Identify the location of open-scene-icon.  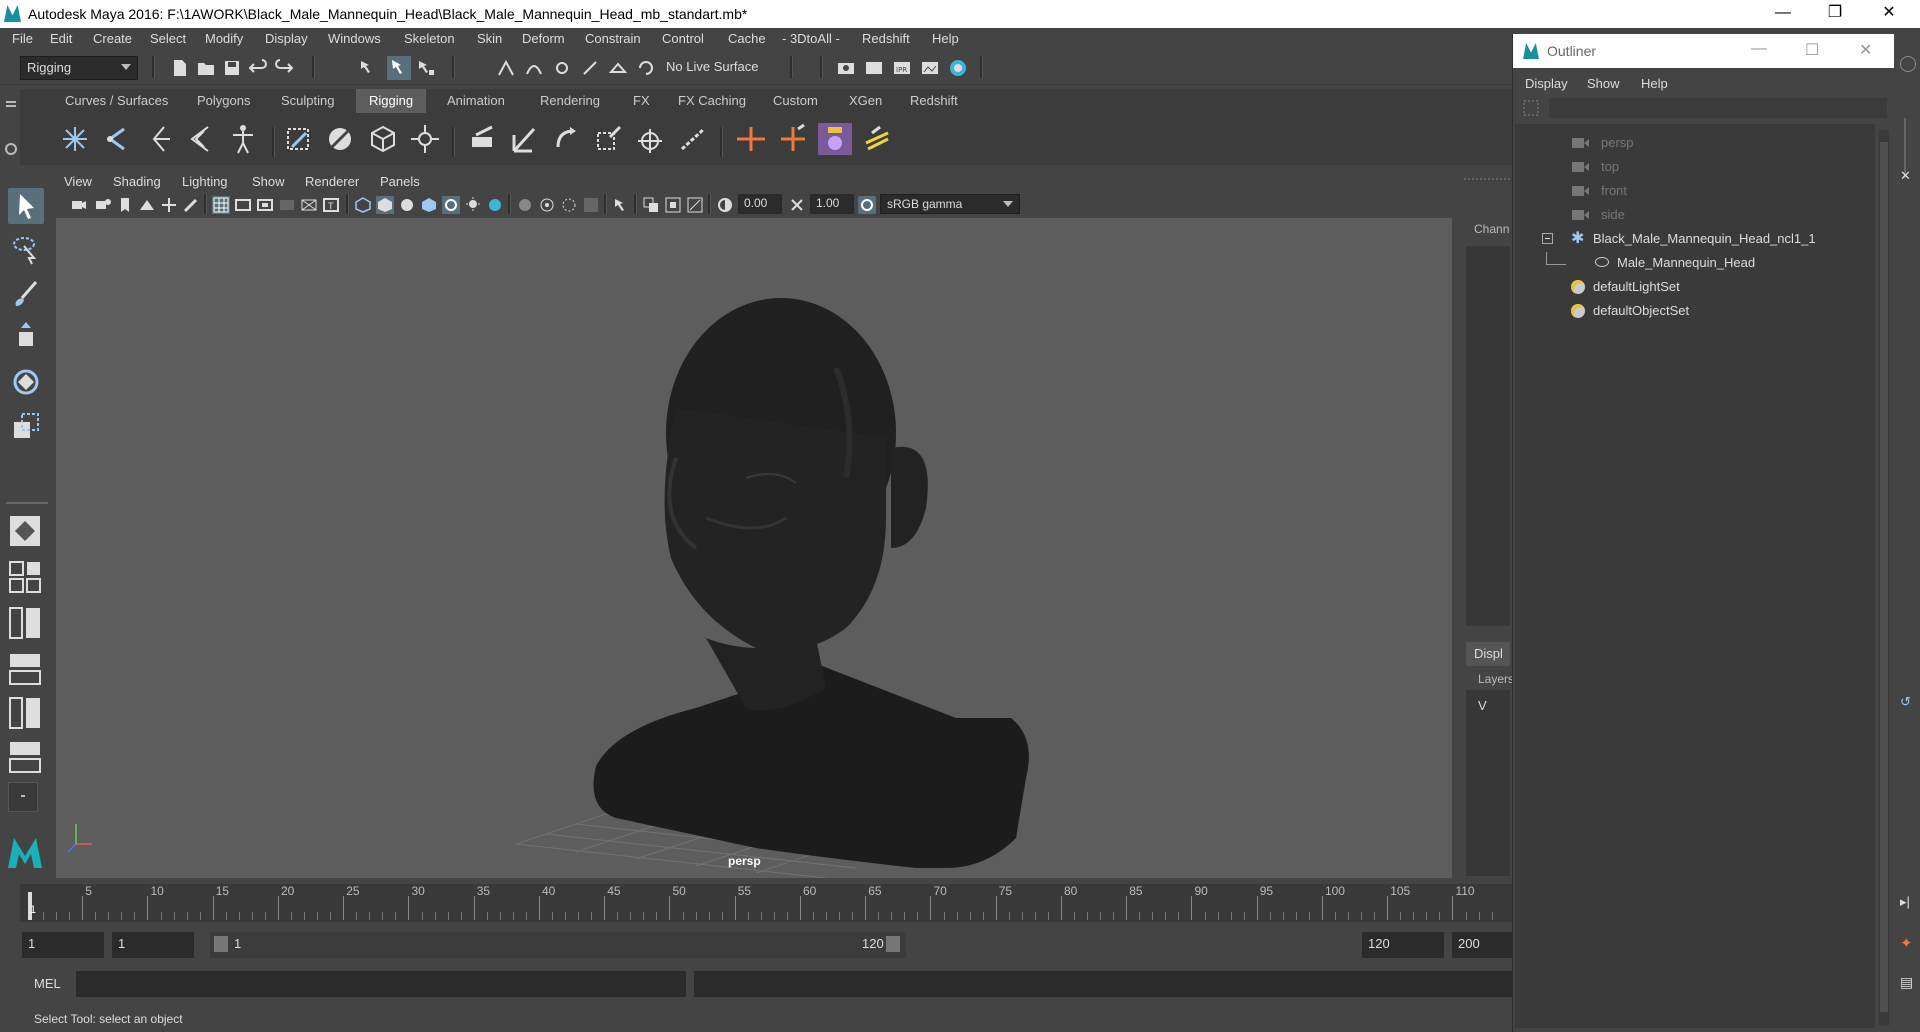
(206, 68).